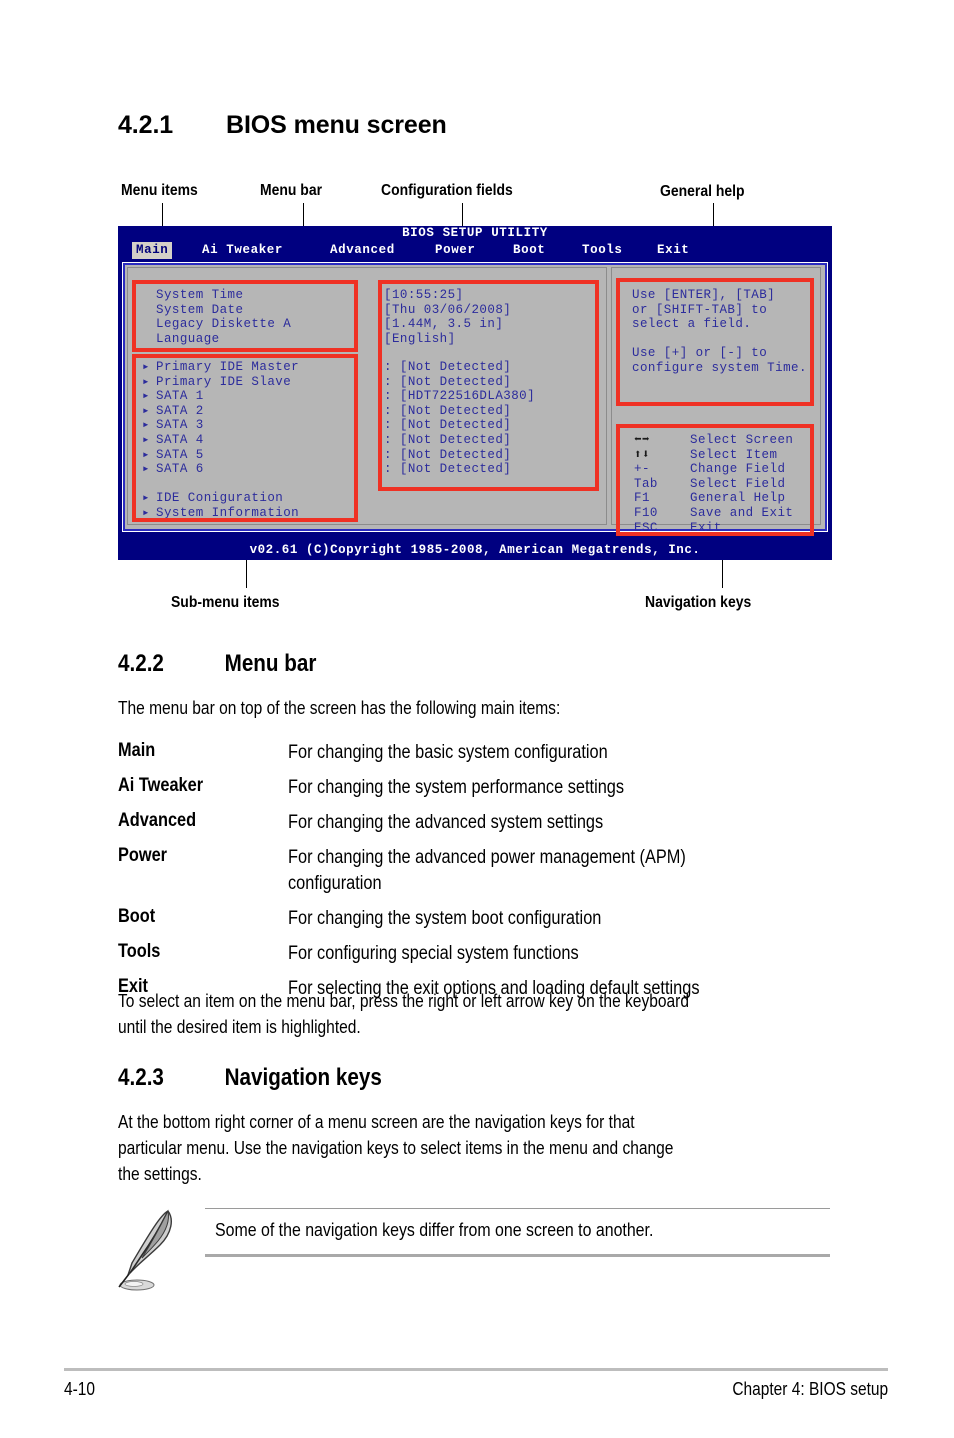 The image size is (954, 1438). Describe the element at coordinates (223, 382) in the screenshot. I see `bios-submenu-item-primary-ide-slave: Primary IDE Slave` at that location.